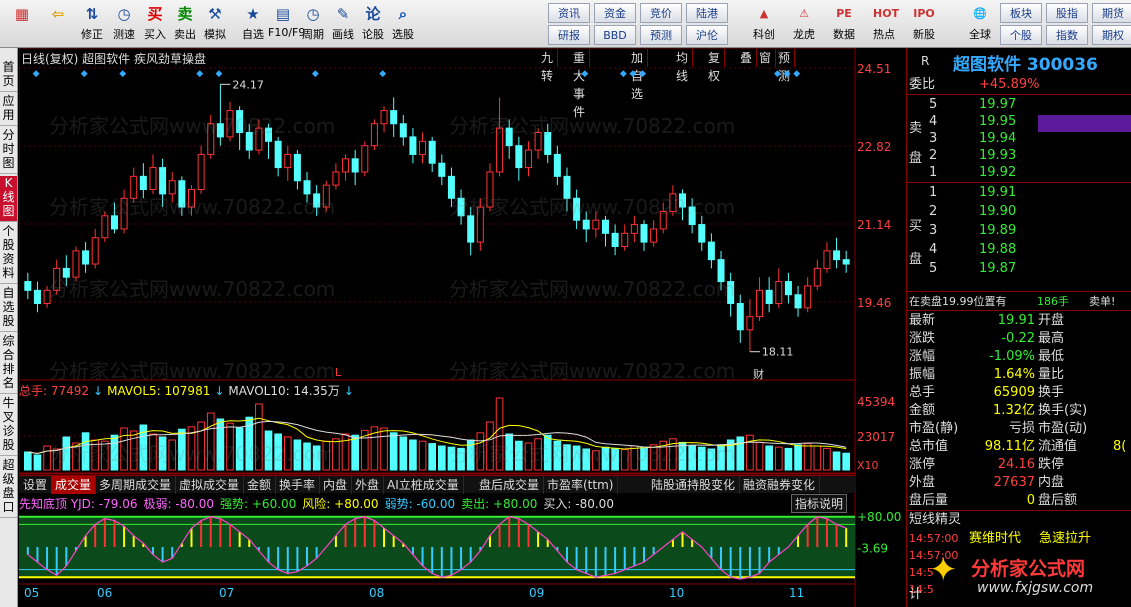 The image size is (1131, 607). What do you see at coordinates (210, 485) in the screenshot?
I see `tab-3: 虚拟成交量` at bounding box center [210, 485].